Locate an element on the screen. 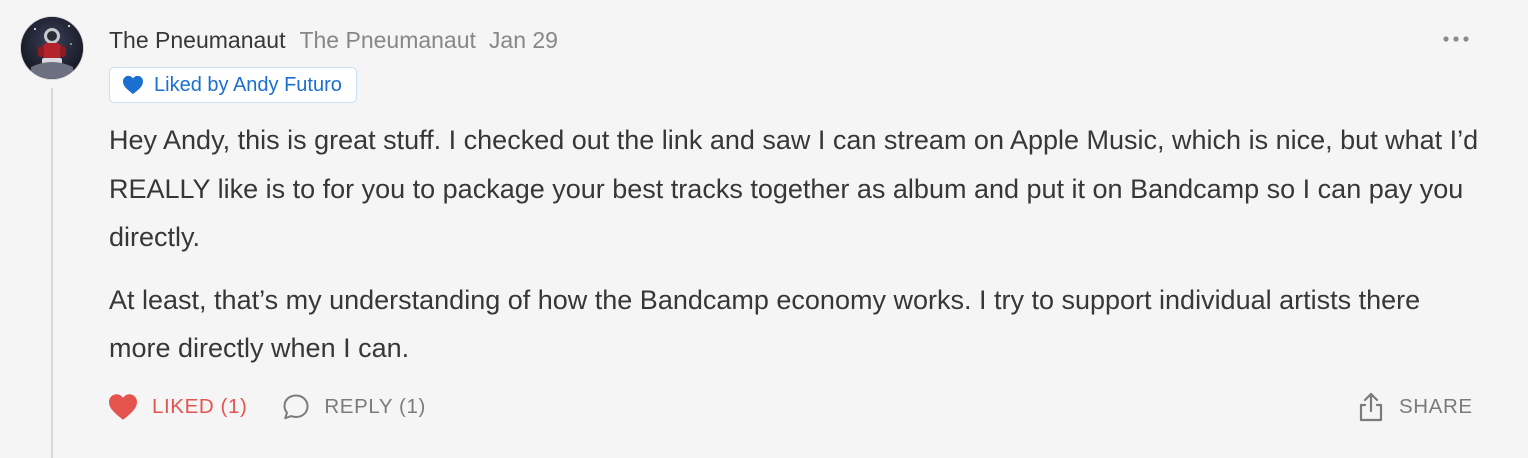 The height and width of the screenshot is (458, 1528). like-button: LIKED (1) is located at coordinates (177, 407).